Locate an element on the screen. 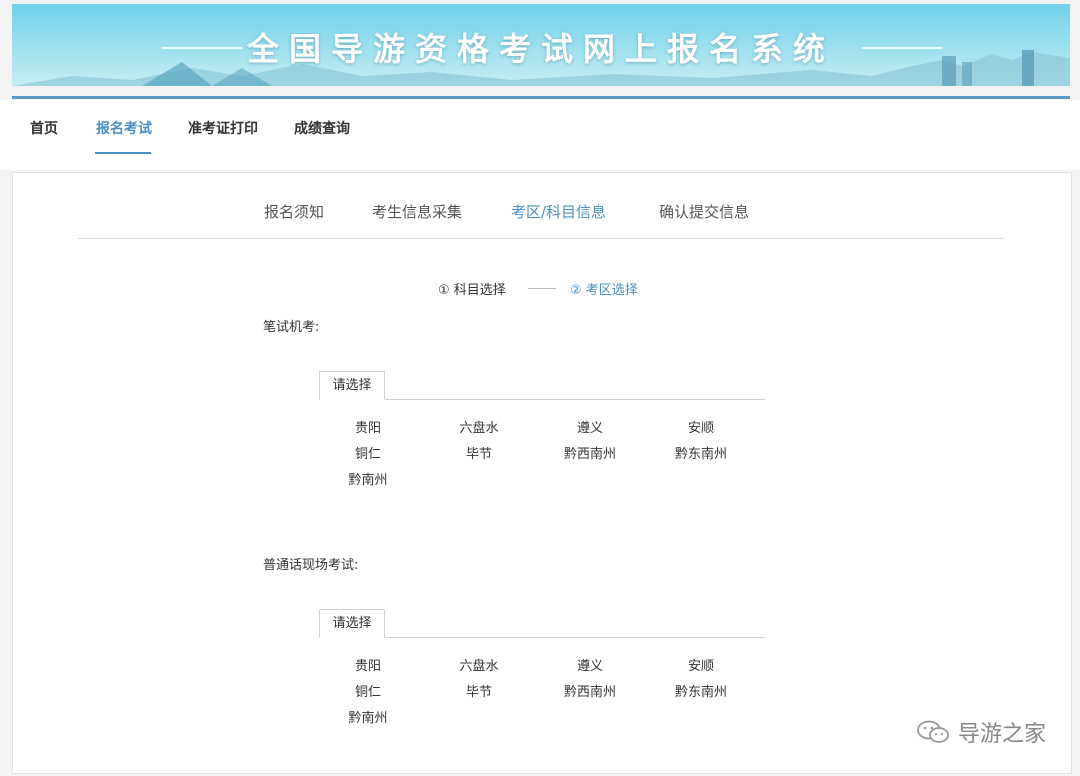 The image size is (1080, 776). watermark: 导游之家 is located at coordinates (981, 732).